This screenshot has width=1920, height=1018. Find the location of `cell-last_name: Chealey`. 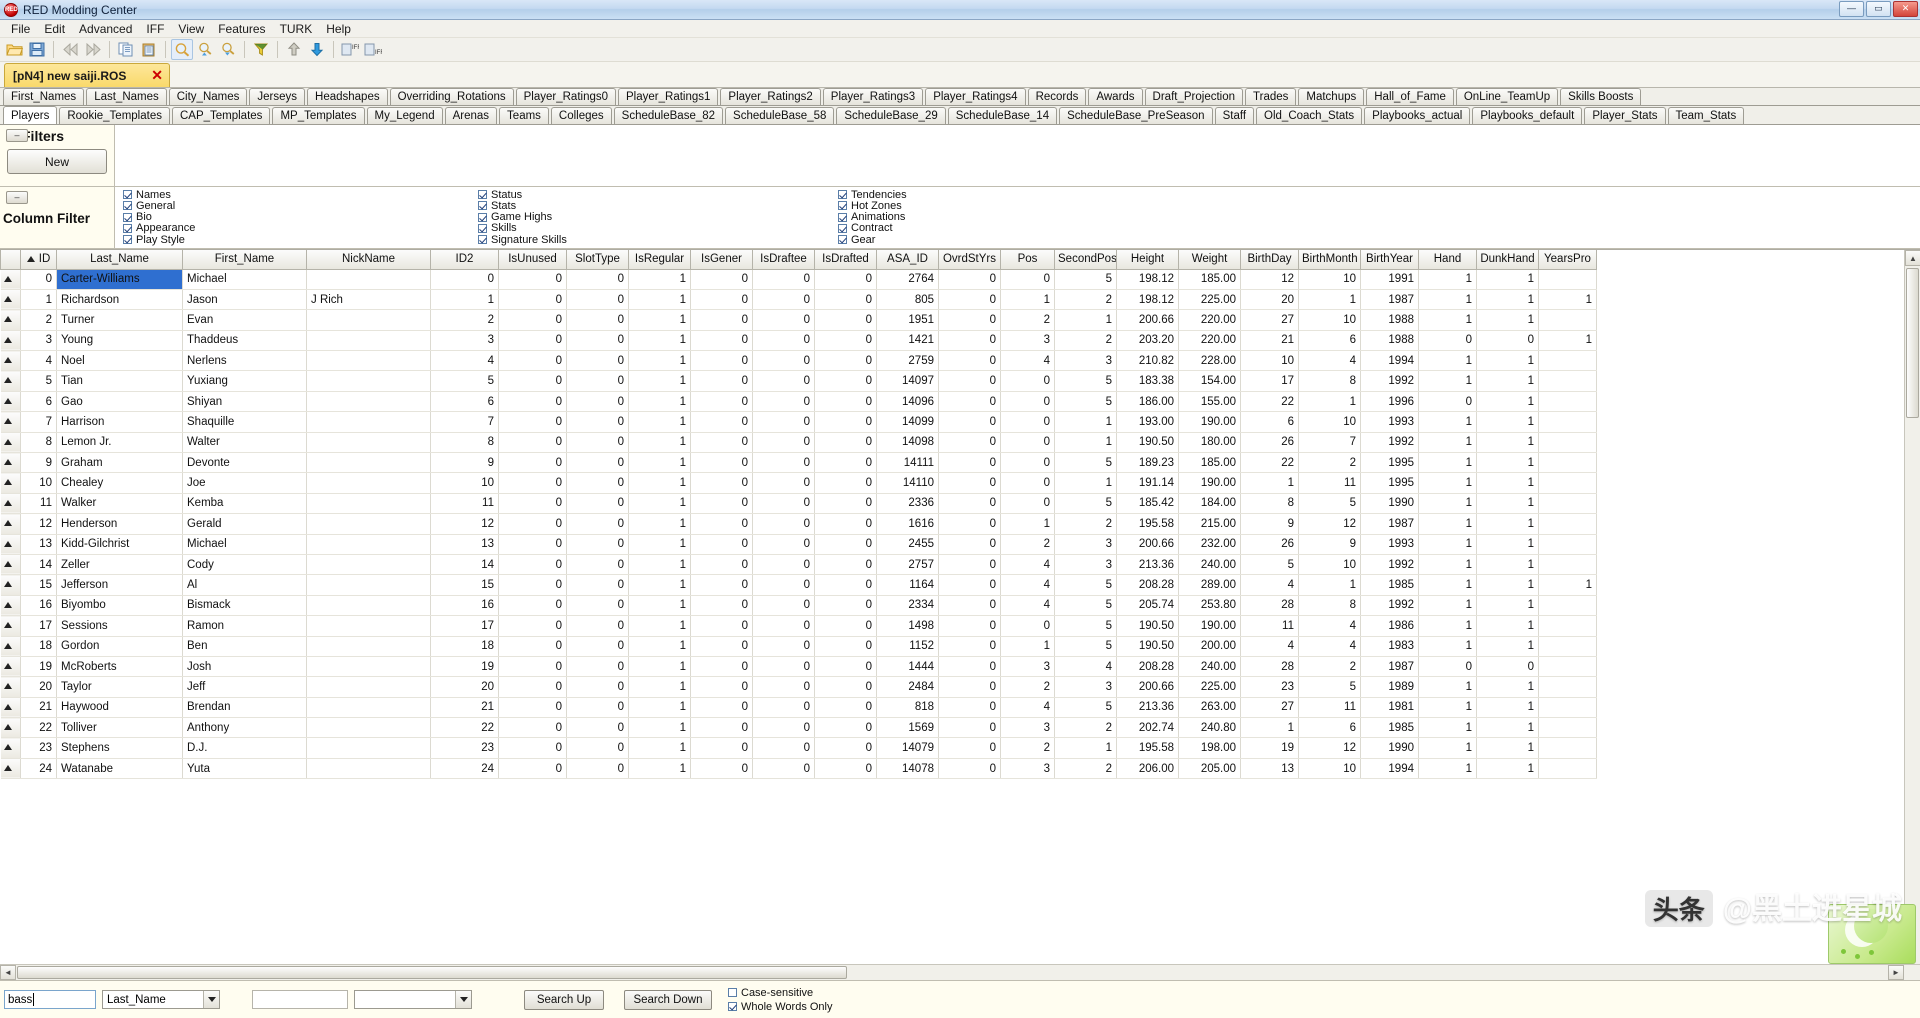

cell-last_name: Chealey is located at coordinates (119, 483).